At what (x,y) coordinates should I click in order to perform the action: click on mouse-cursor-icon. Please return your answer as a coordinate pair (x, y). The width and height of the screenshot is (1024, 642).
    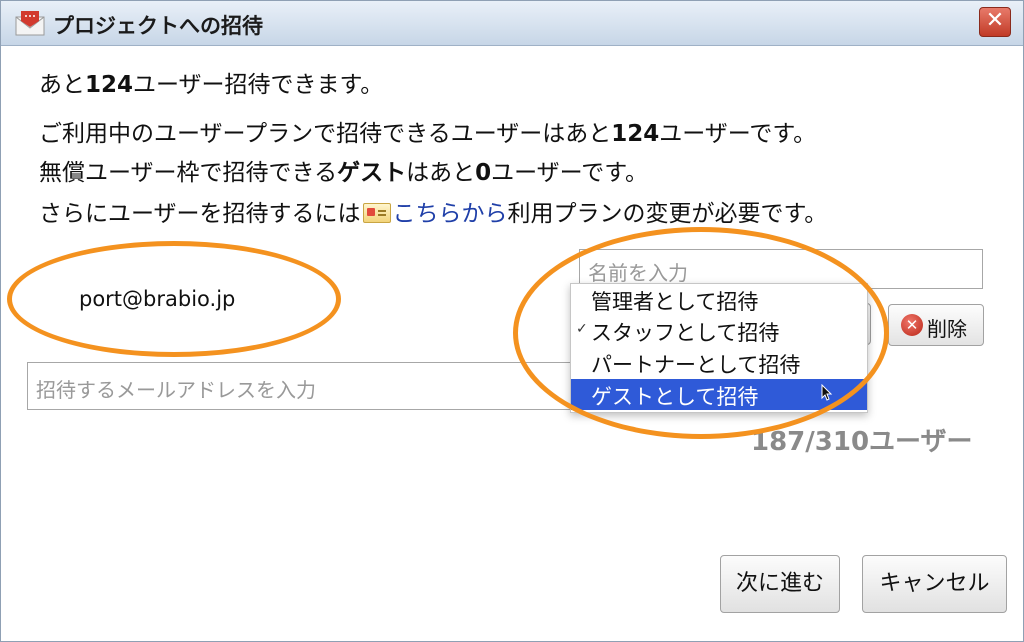
    Looking at the image, I should click on (827, 392).